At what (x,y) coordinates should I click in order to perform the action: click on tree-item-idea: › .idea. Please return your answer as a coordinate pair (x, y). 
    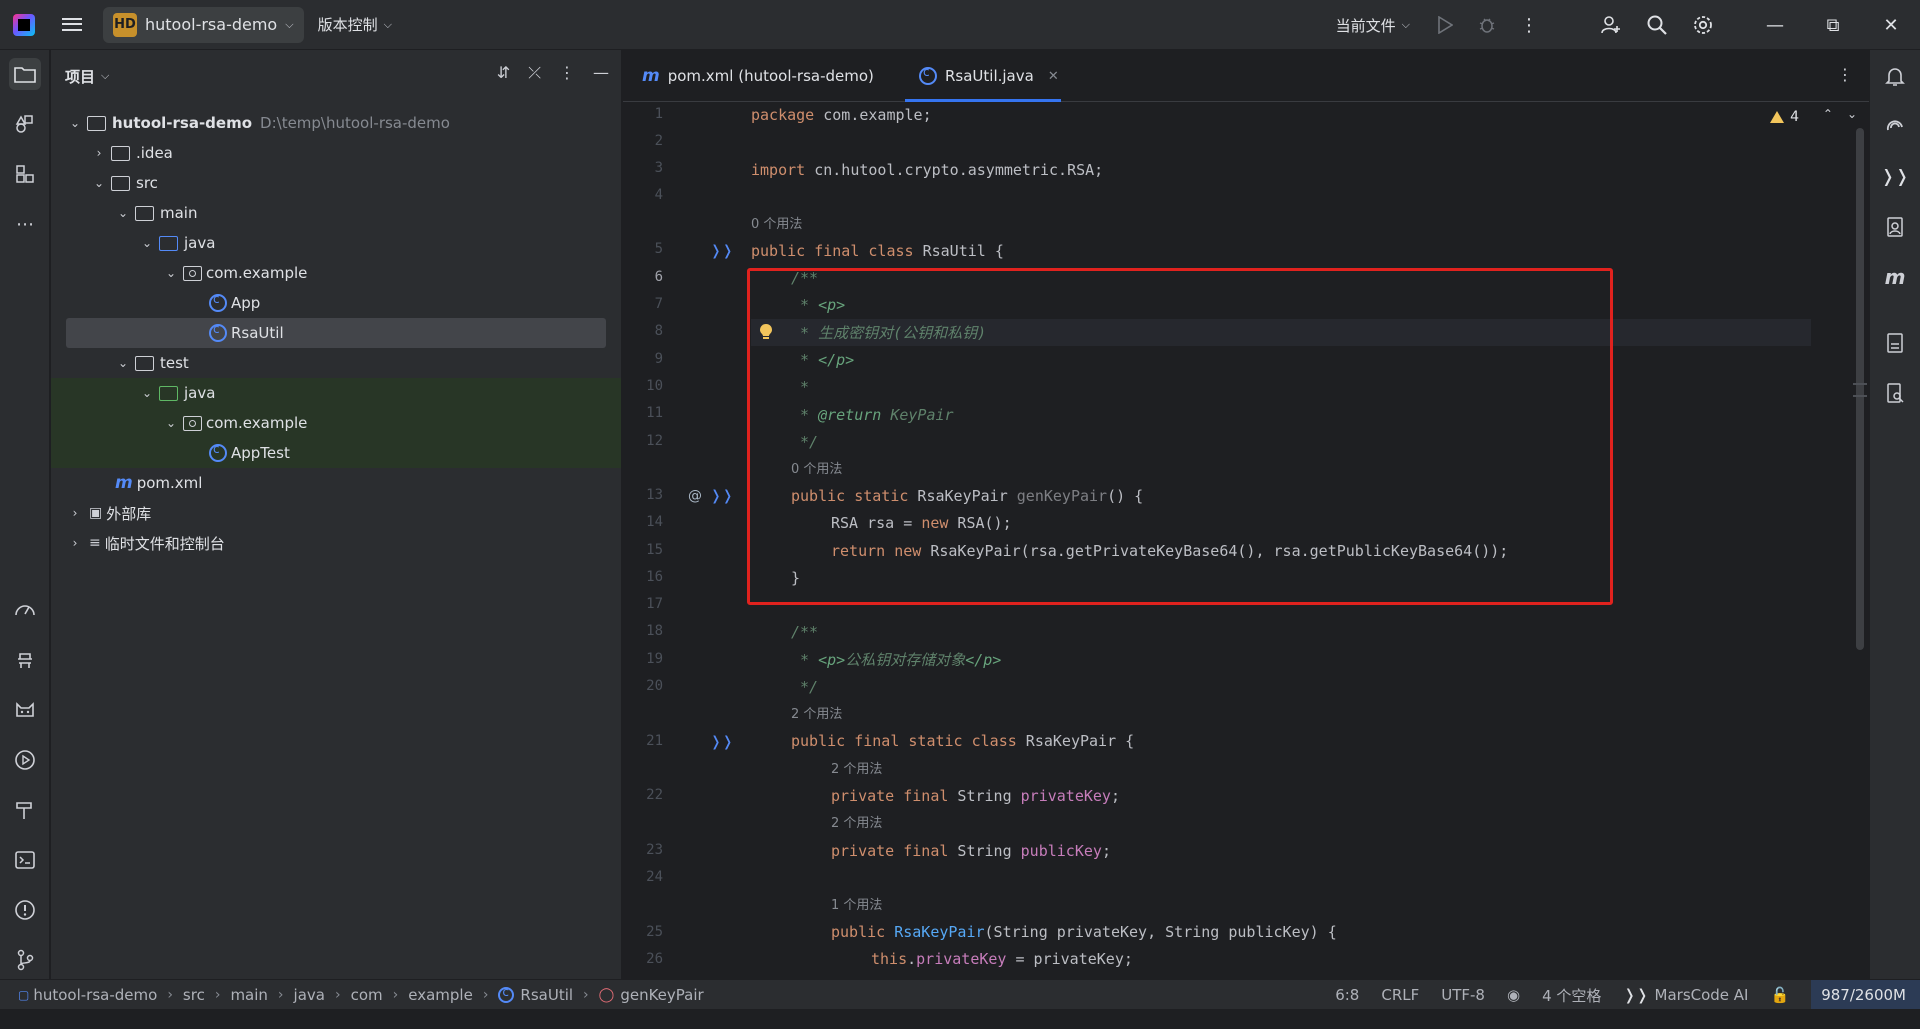
    Looking at the image, I should click on (336, 153).